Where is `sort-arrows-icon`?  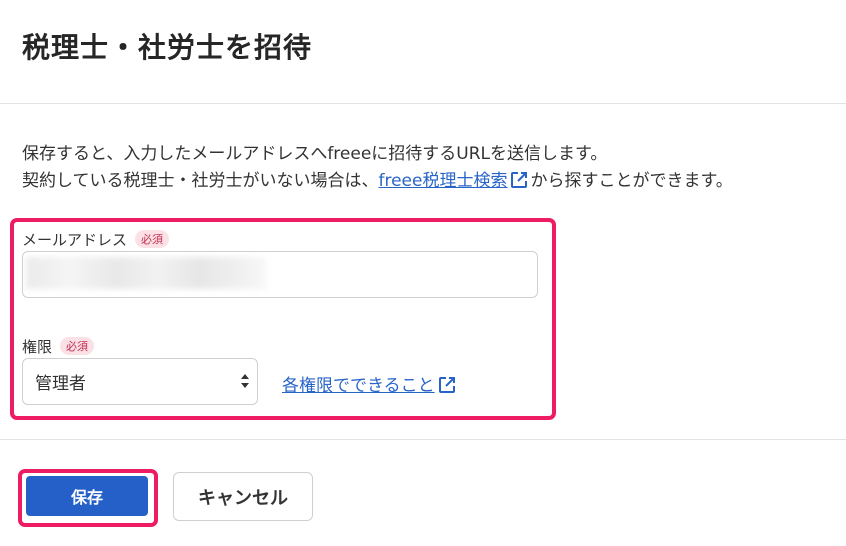
sort-arrows-icon is located at coordinates (245, 381).